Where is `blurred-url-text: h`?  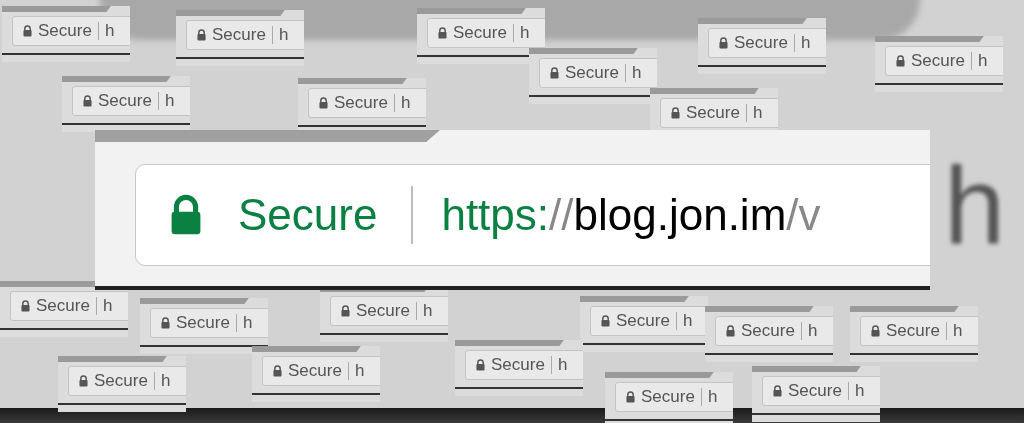 blurred-url-text: h is located at coordinates (975, 205).